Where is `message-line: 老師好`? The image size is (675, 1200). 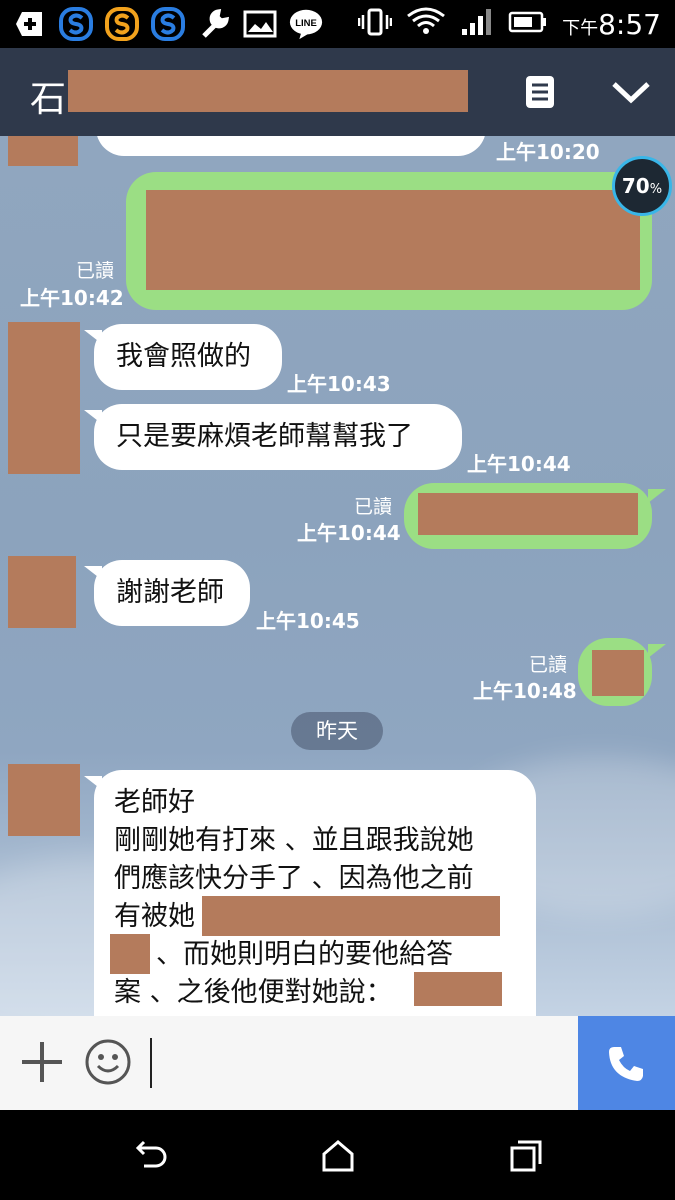 message-line: 老師好 is located at coordinates (154, 802).